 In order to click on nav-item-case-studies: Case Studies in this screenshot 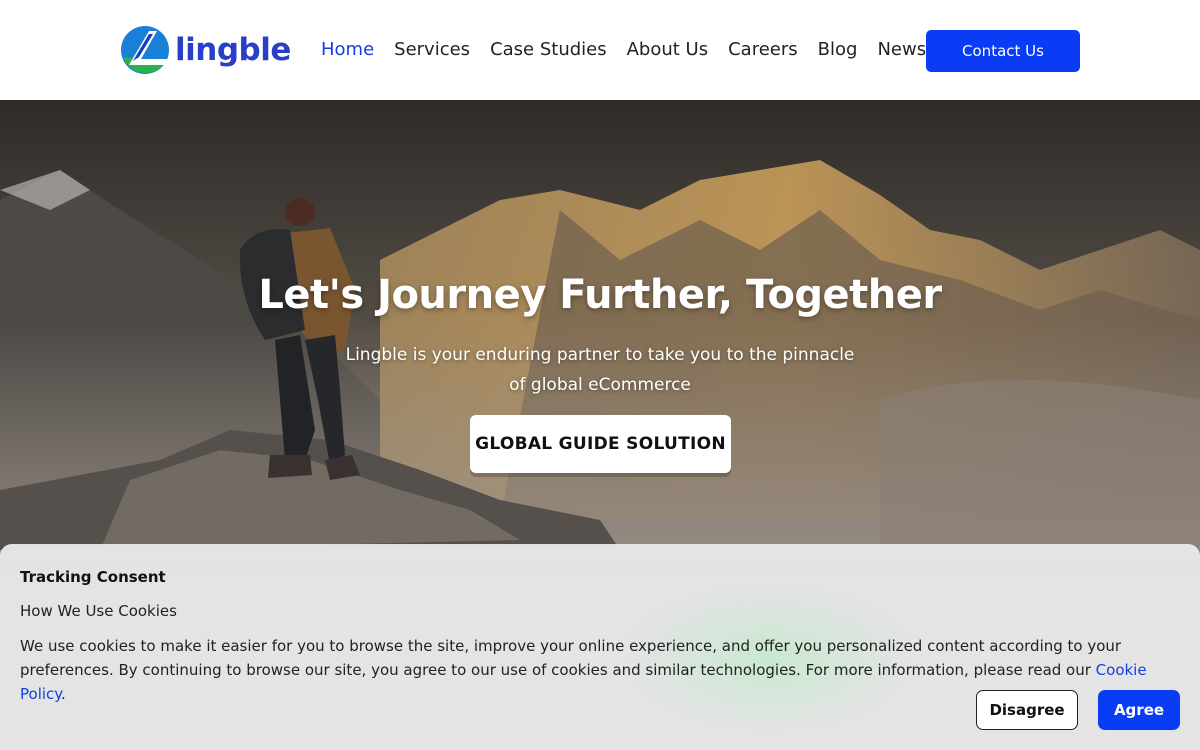, I will do `click(548, 50)`.